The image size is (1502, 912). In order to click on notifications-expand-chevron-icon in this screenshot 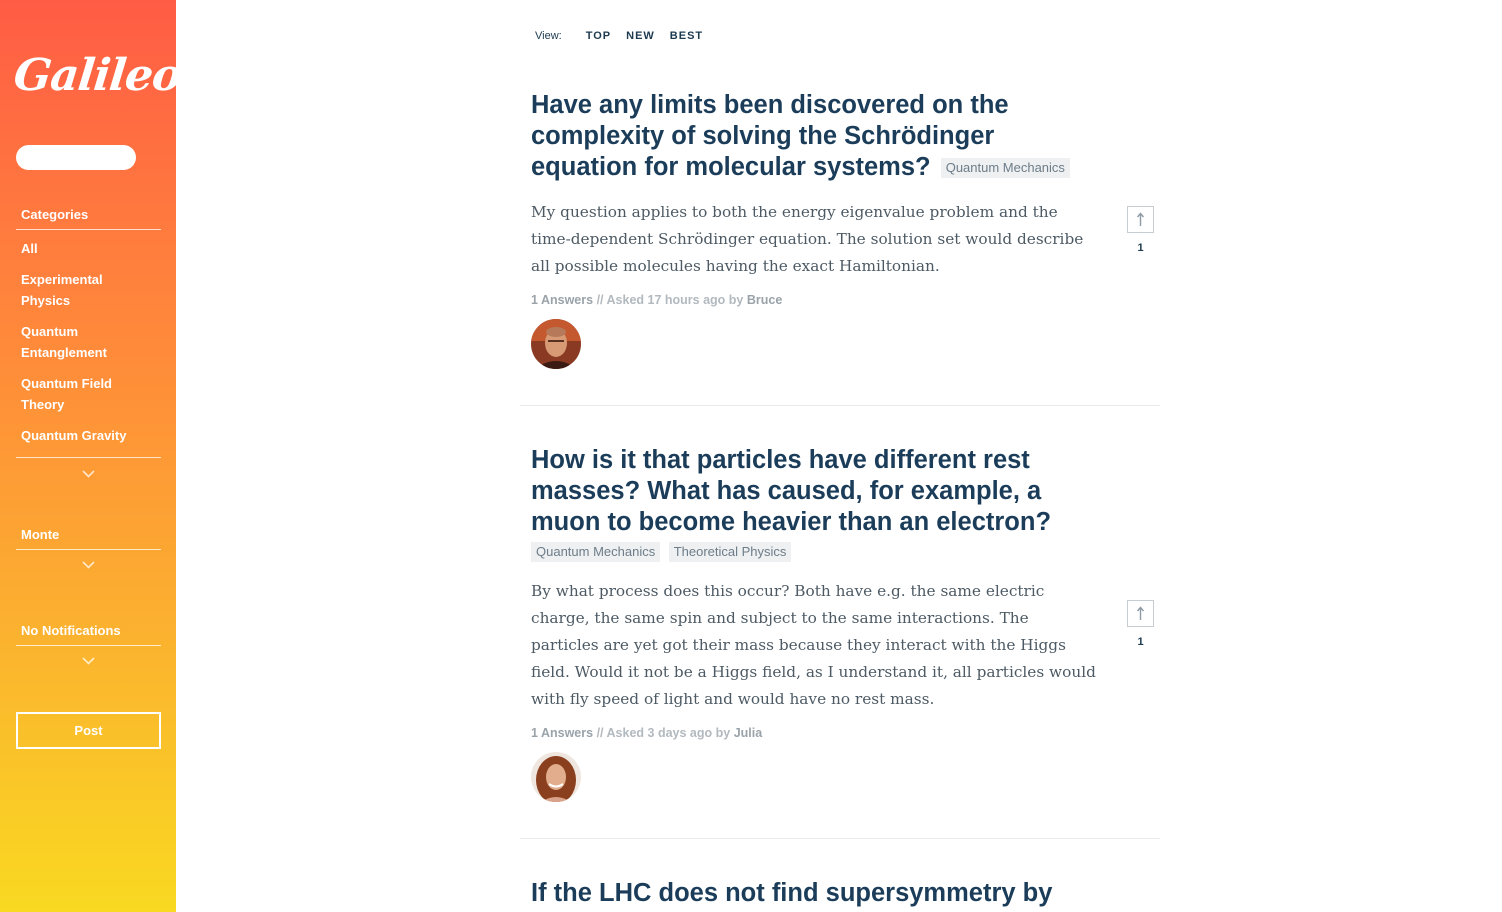, I will do `click(88, 662)`.